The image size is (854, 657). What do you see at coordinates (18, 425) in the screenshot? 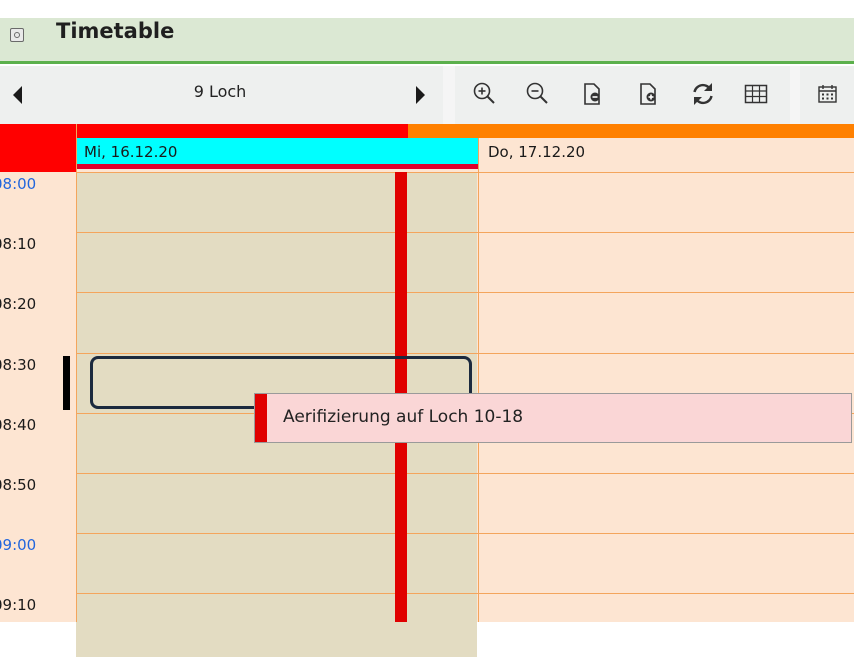
I see `time-label: 08:40` at bounding box center [18, 425].